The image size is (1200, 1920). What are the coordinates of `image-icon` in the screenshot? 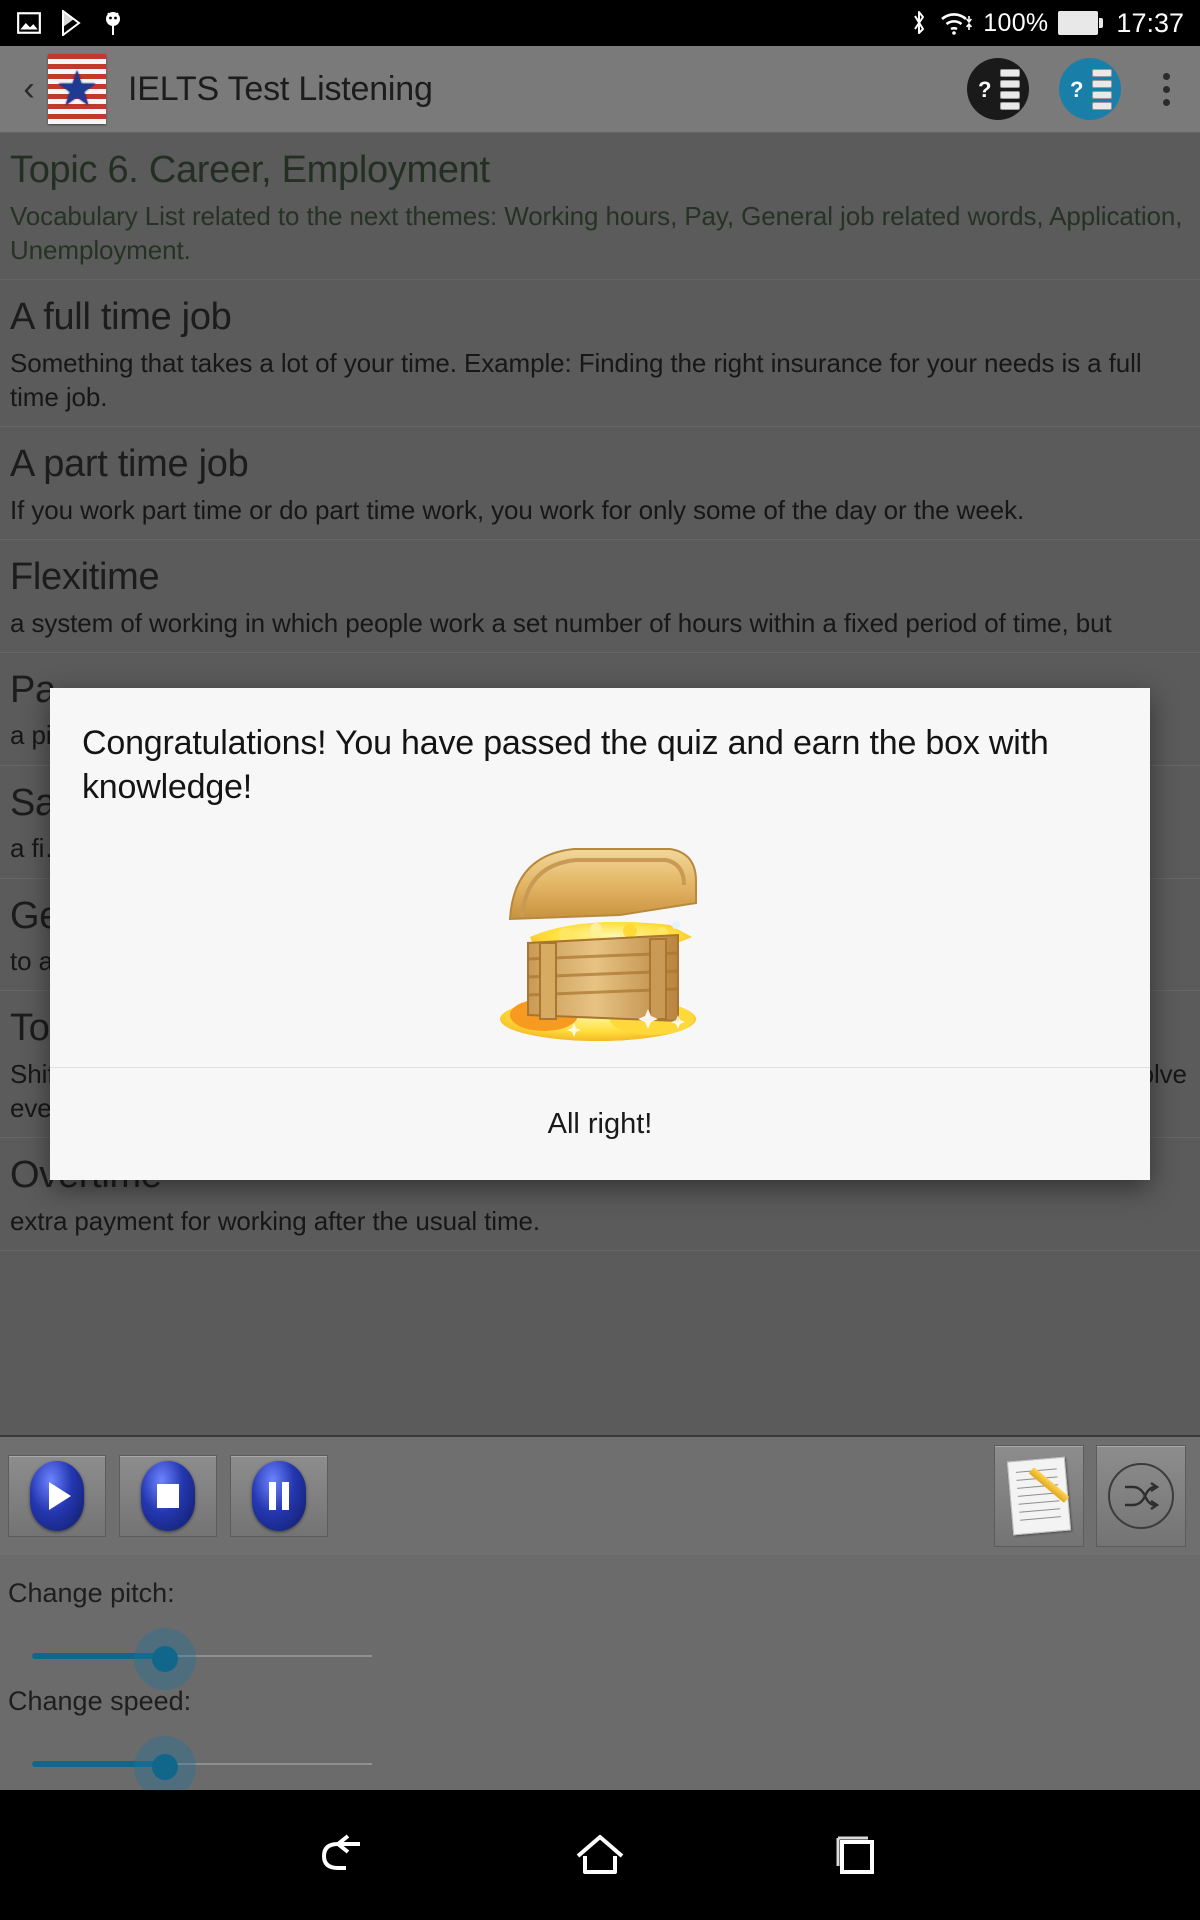 It's located at (29, 23).